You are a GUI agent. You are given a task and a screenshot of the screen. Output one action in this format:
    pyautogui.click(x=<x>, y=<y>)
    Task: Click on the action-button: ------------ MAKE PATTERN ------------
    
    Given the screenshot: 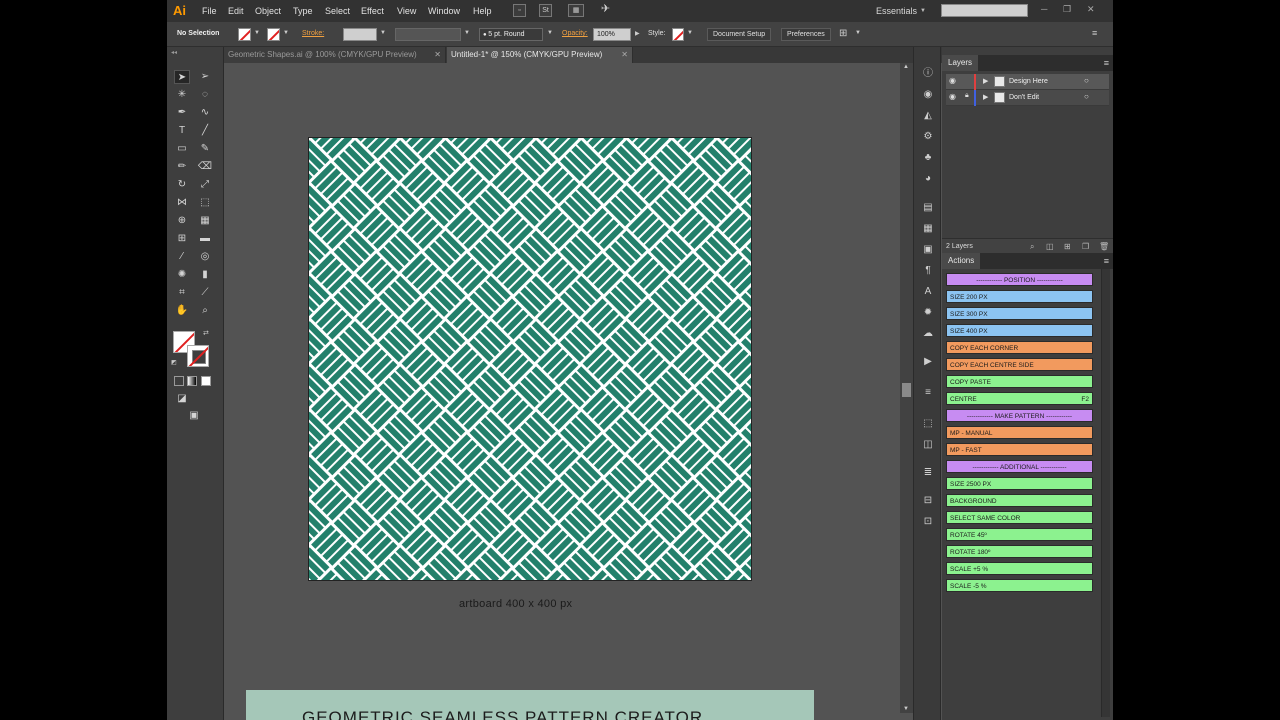 What is the action you would take?
    pyautogui.click(x=1019, y=415)
    